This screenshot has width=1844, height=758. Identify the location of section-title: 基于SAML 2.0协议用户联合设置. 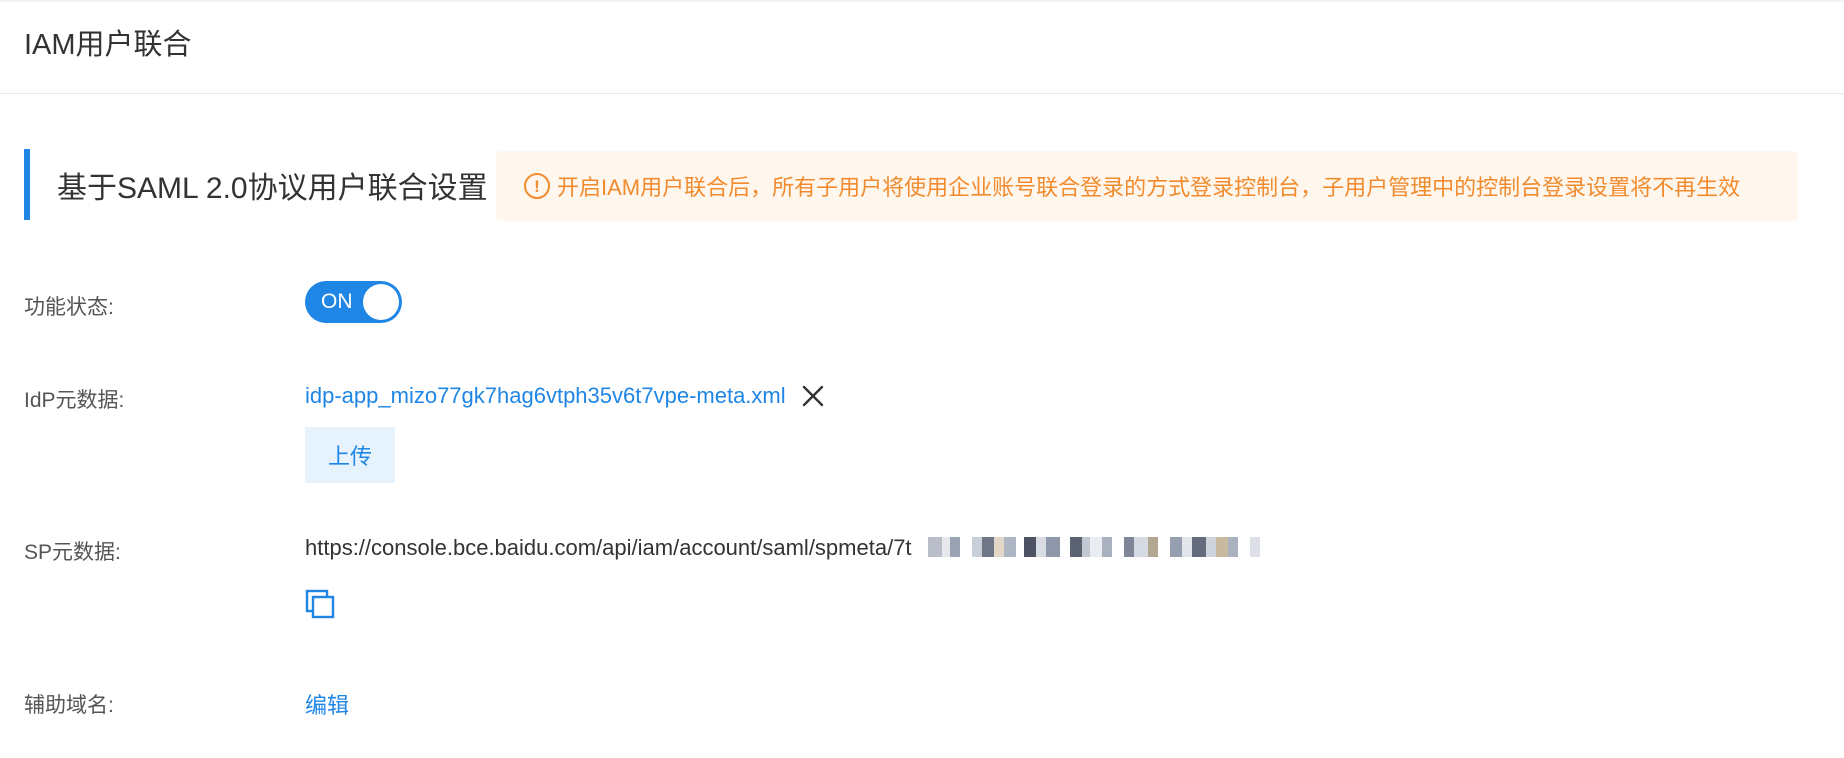
(272, 188).